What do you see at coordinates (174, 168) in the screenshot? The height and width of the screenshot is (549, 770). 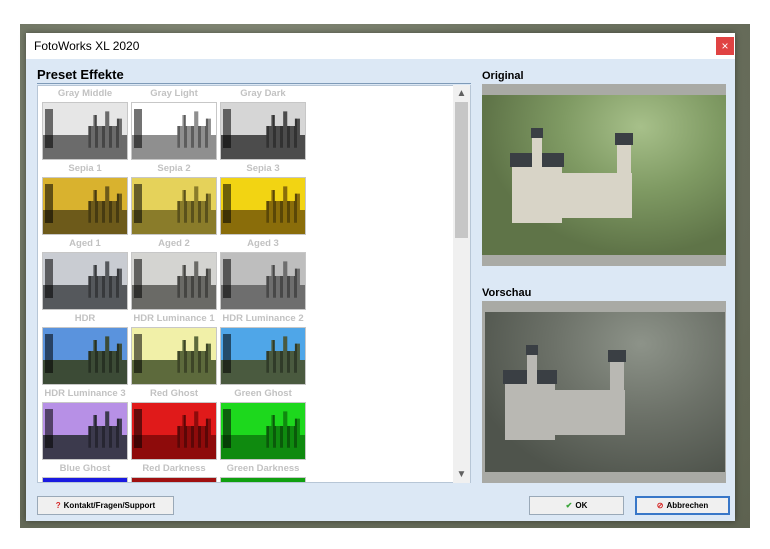 I see `preset-label: Sepia 2` at bounding box center [174, 168].